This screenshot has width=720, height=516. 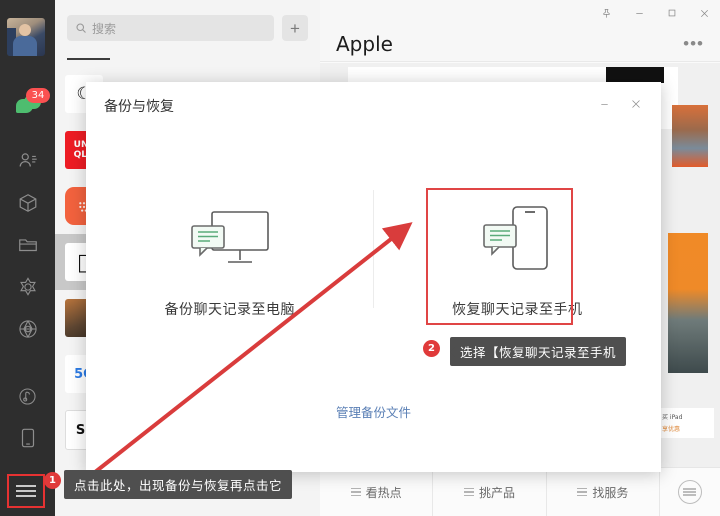 What do you see at coordinates (517, 309) in the screenshot?
I see `option-label: 恢复聊天记录至手机` at bounding box center [517, 309].